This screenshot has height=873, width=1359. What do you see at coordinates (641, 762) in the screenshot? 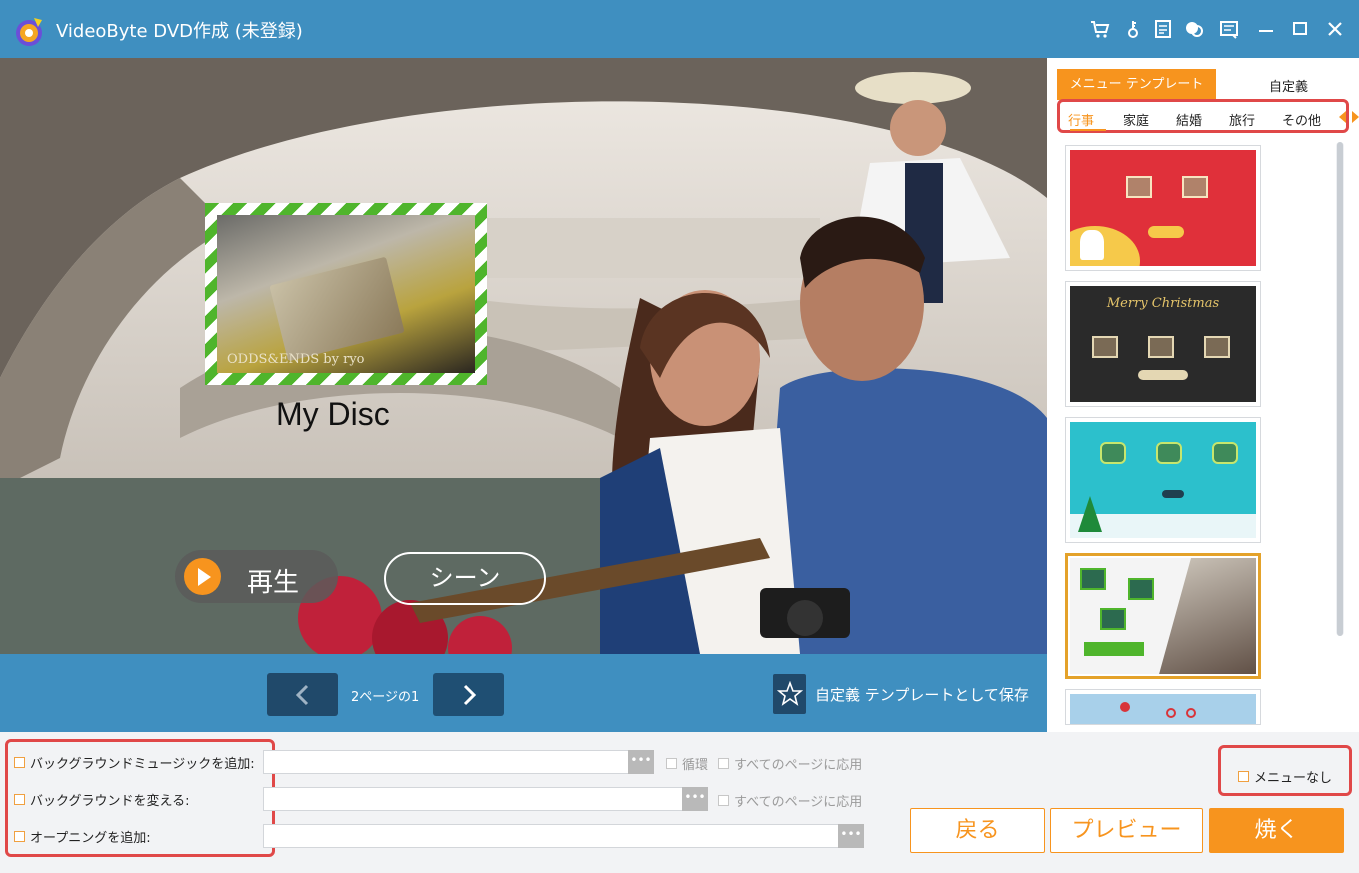
I see `bgm-browse-button: •••` at bounding box center [641, 762].